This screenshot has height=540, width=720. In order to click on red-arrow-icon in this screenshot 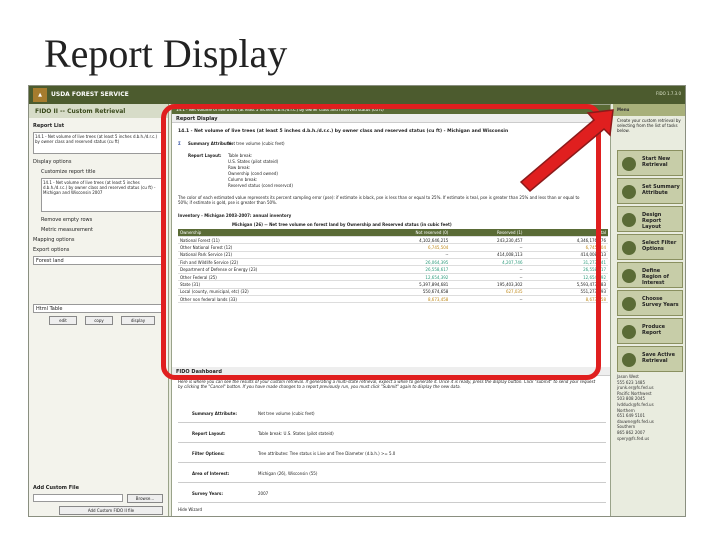, I will do `click(566, 151)`.